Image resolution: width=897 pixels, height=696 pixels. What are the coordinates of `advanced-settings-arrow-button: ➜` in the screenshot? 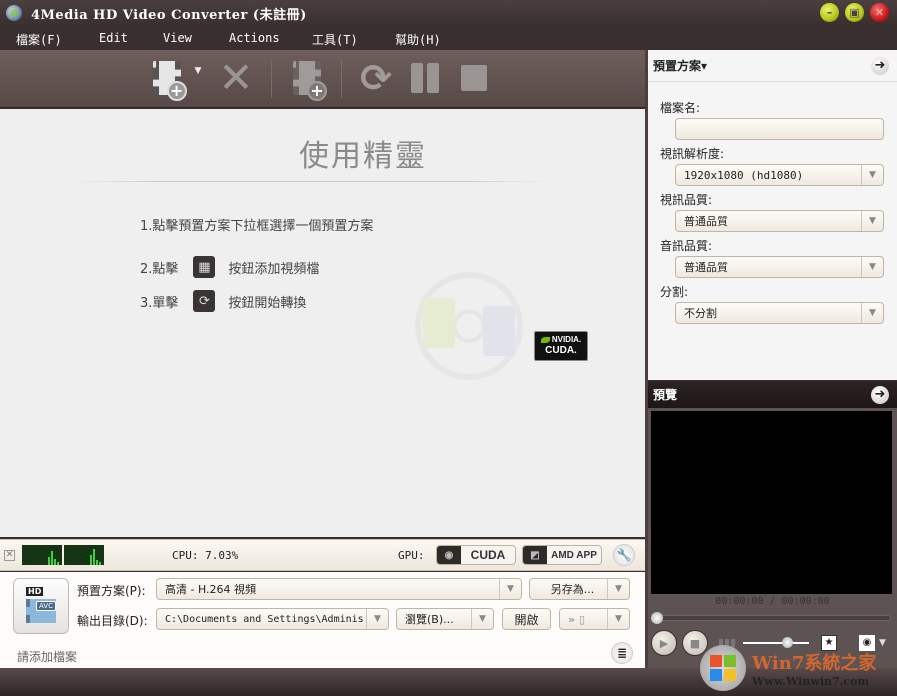 It's located at (880, 65).